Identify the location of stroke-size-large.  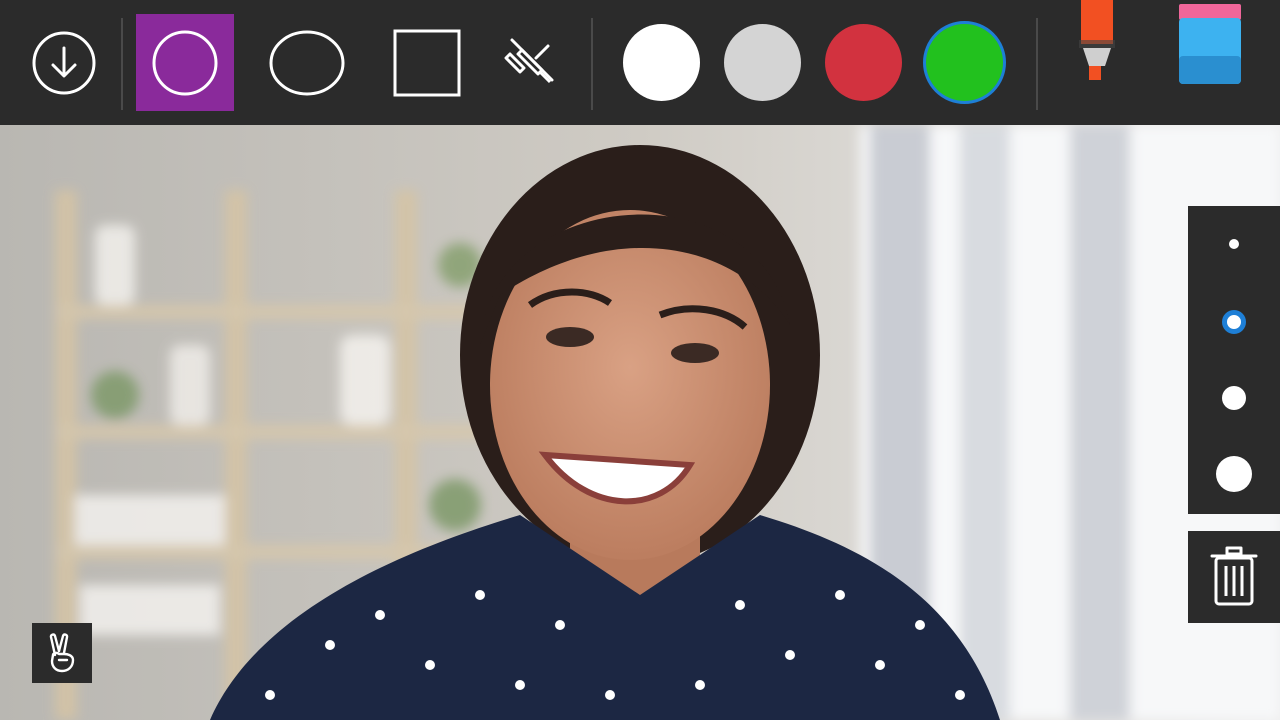
(1234, 474).